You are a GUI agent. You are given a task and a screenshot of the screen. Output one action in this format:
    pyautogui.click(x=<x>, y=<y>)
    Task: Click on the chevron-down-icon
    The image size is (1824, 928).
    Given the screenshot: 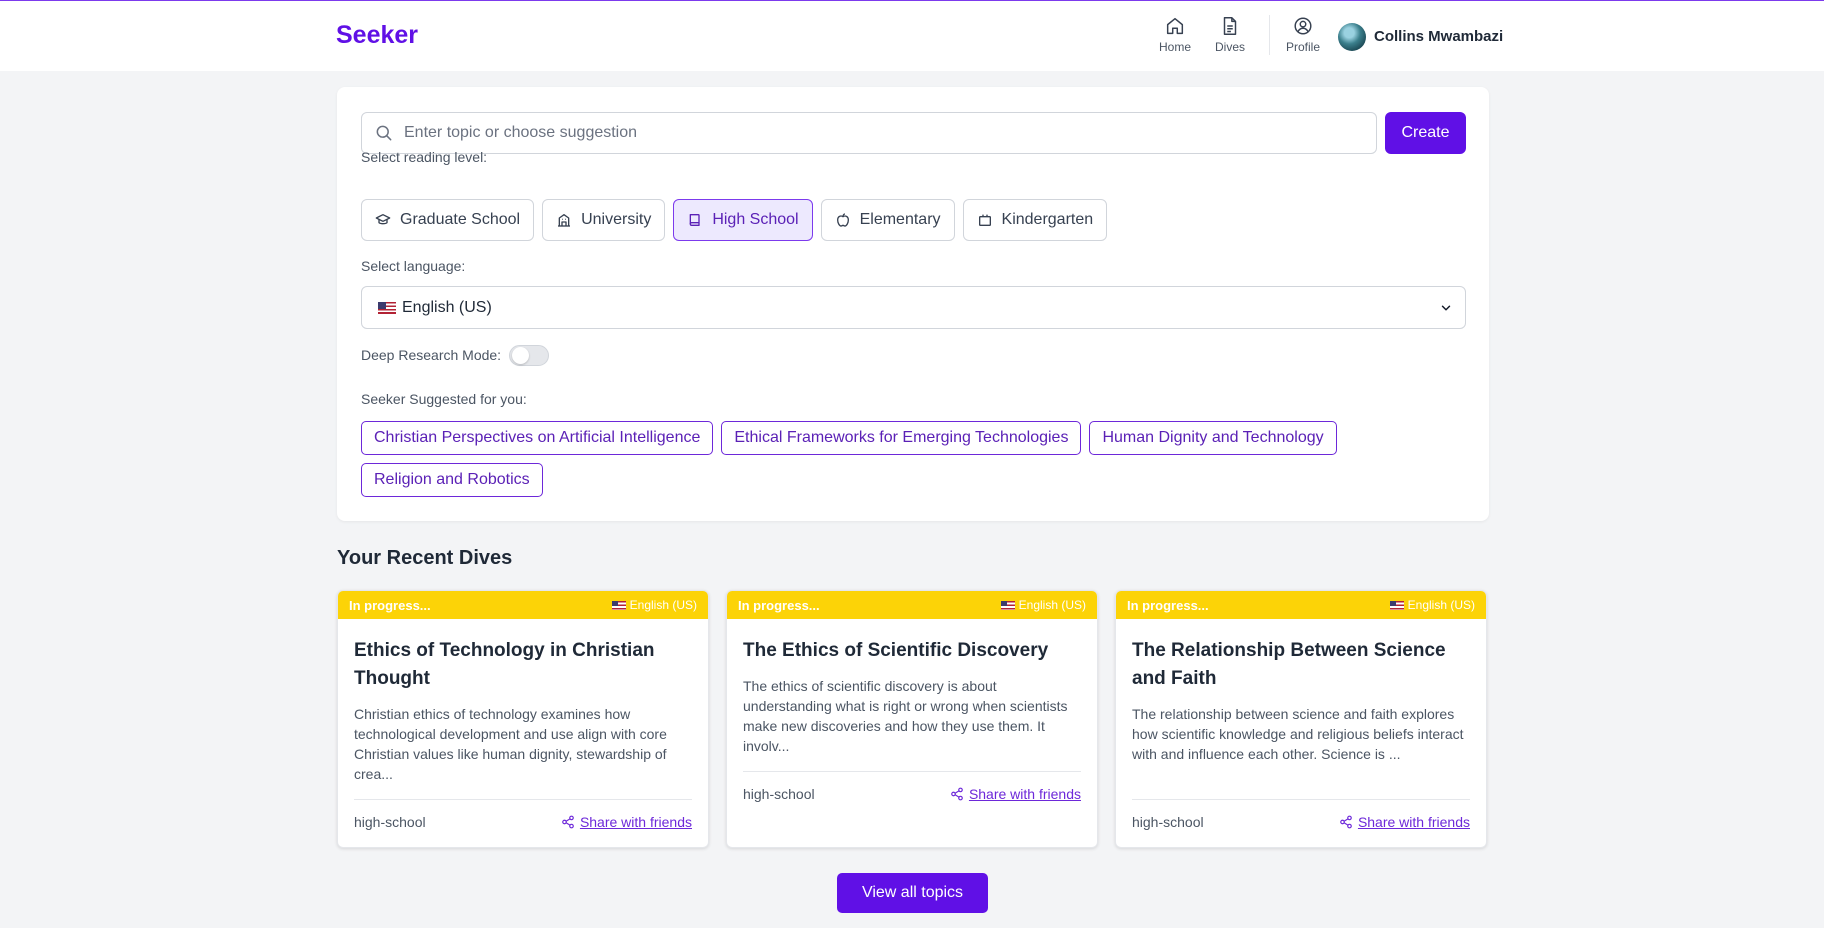 What is the action you would take?
    pyautogui.click(x=1446, y=308)
    